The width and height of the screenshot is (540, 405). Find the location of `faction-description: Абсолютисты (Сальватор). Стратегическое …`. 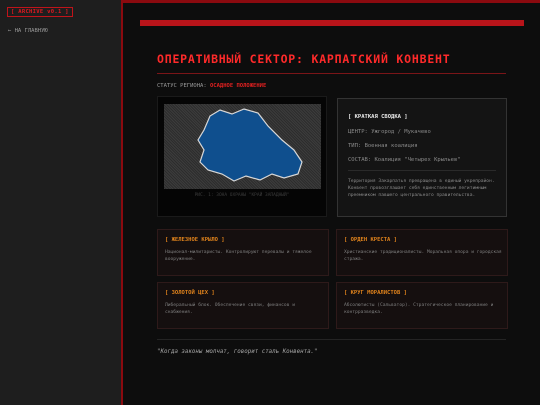

faction-description: Абсолютисты (Сальватор). Стратегическое … is located at coordinates (419, 309).